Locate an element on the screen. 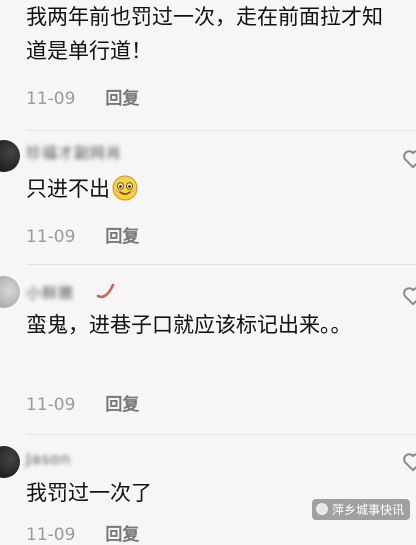 The image size is (416, 545). comment-text: 蛮鬼，进巷子口就应该标记出来。。 is located at coordinates (189, 325).